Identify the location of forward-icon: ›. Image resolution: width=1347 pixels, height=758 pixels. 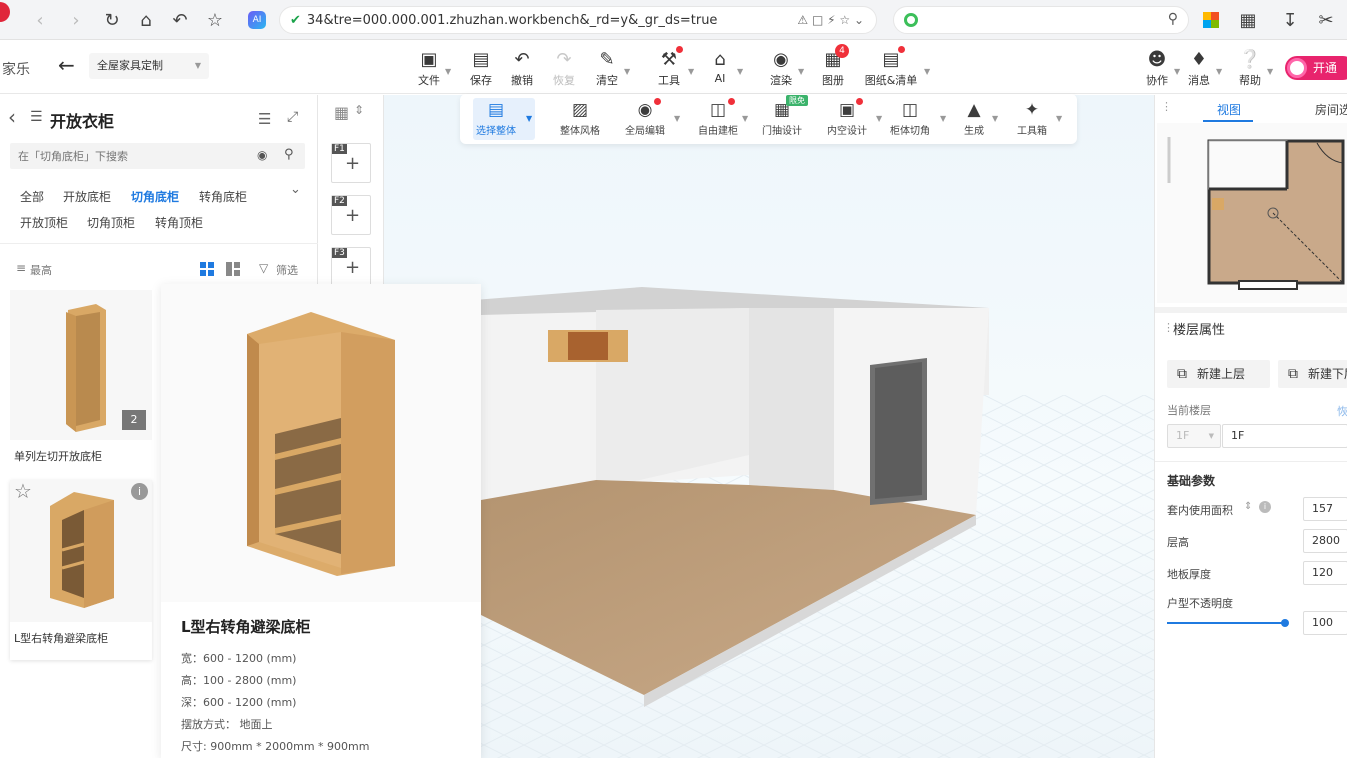
(76, 20).